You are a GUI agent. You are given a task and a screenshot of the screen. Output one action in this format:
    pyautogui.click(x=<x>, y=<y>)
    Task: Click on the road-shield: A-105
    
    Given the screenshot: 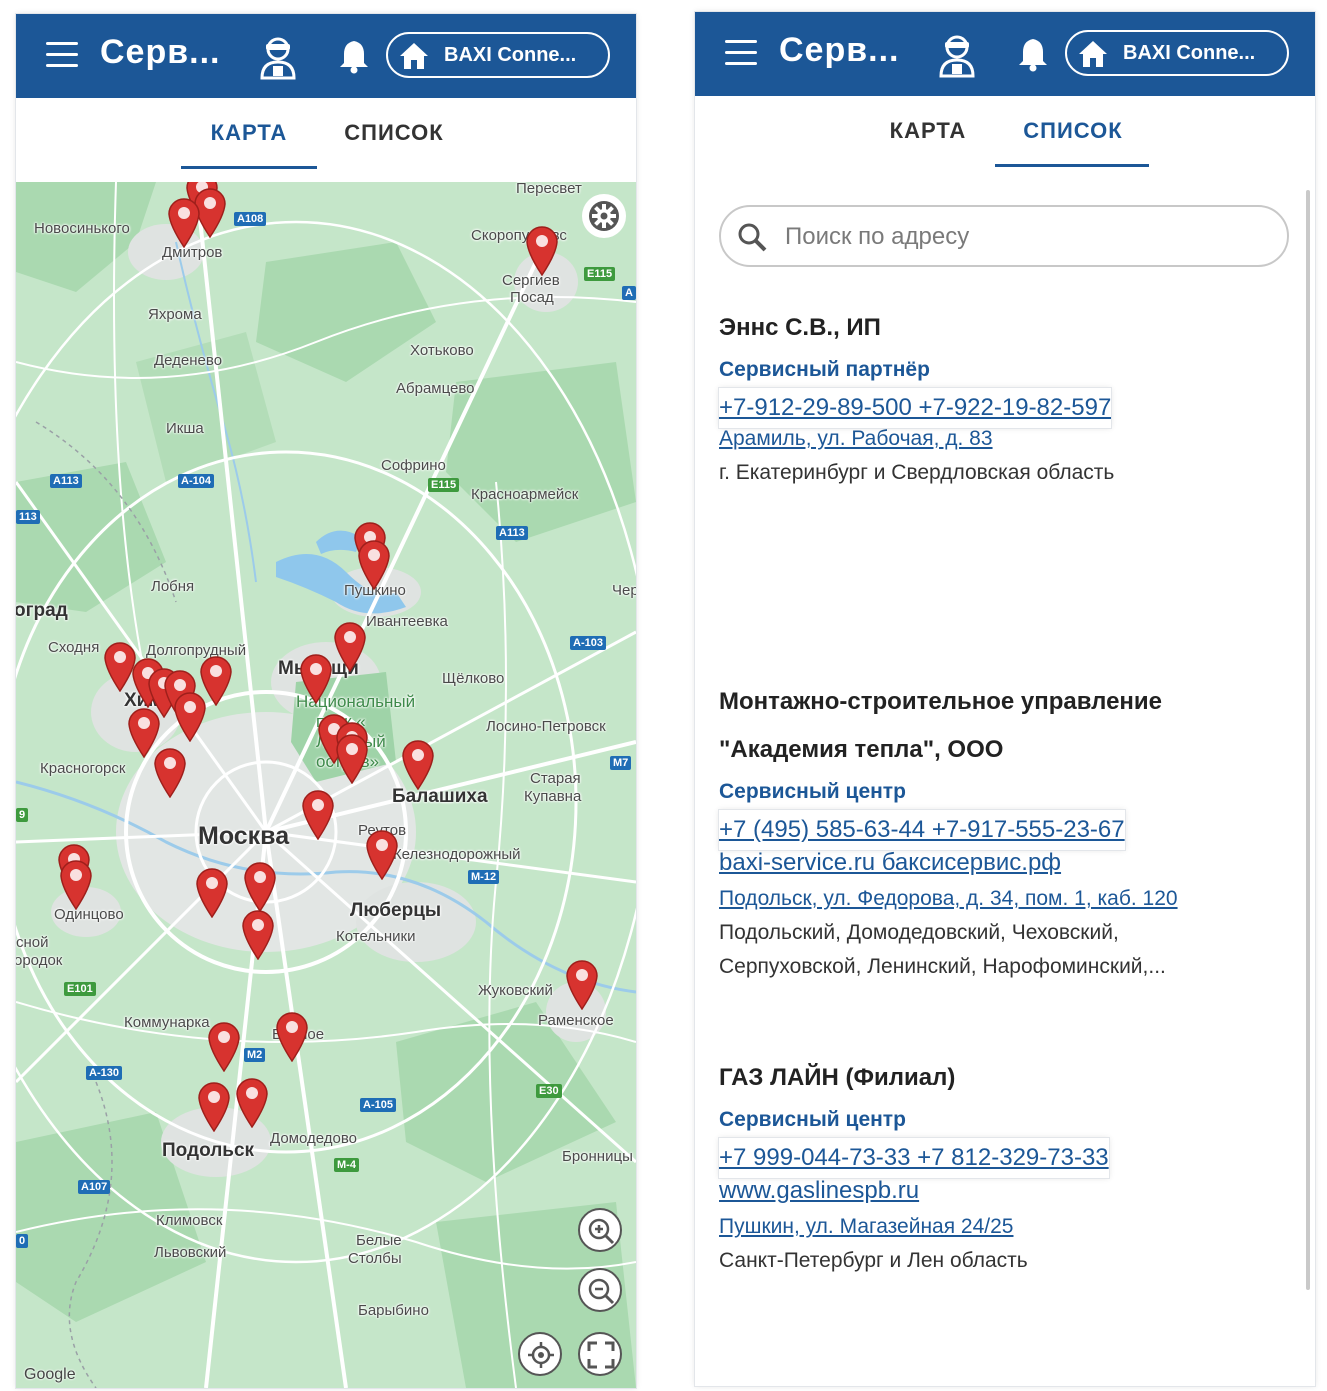 What is the action you would take?
    pyautogui.click(x=378, y=1105)
    